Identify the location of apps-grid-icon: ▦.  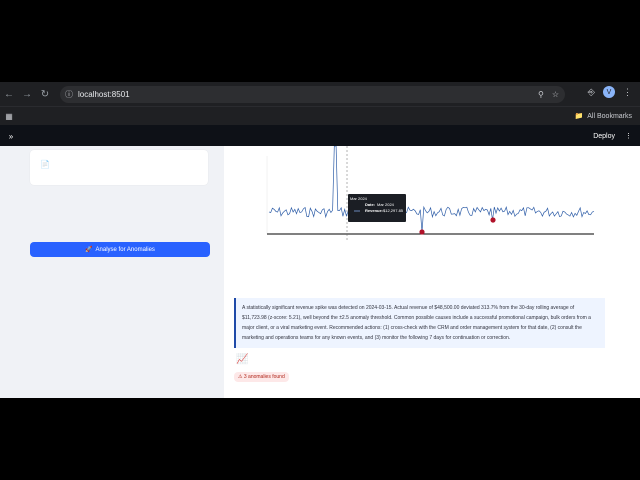
(9, 116).